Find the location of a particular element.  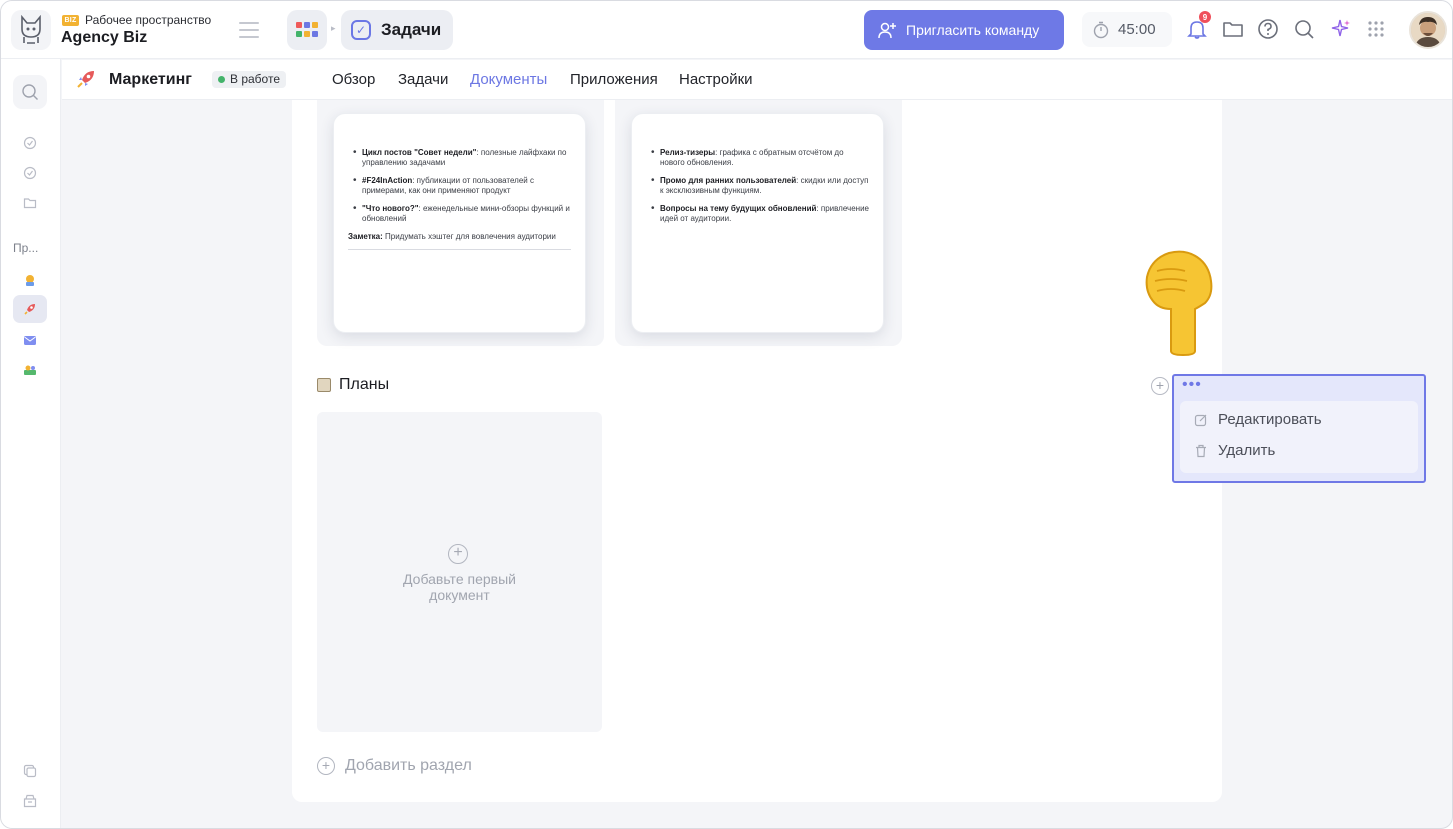

section-title-plans: Планы is located at coordinates (353, 385).